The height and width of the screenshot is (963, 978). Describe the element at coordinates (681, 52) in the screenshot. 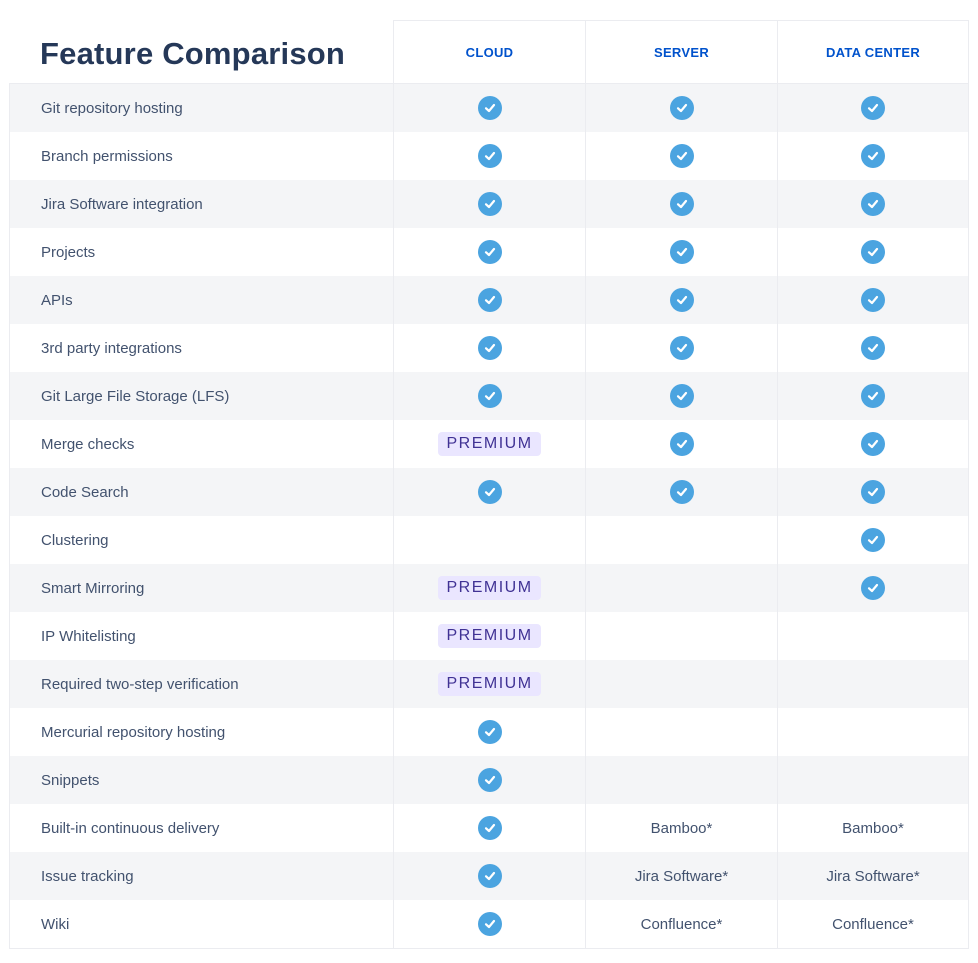

I see `column-header-server: SERVER` at that location.